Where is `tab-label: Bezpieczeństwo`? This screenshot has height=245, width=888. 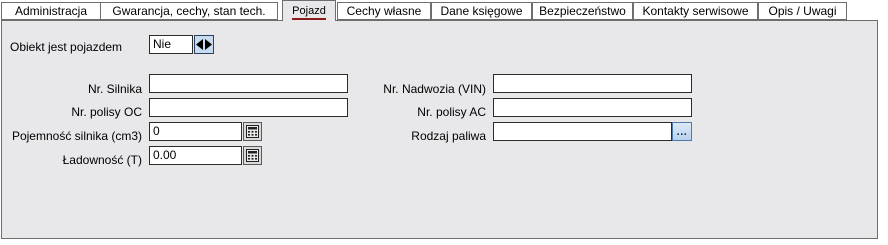 tab-label: Bezpieczeństwo is located at coordinates (582, 11).